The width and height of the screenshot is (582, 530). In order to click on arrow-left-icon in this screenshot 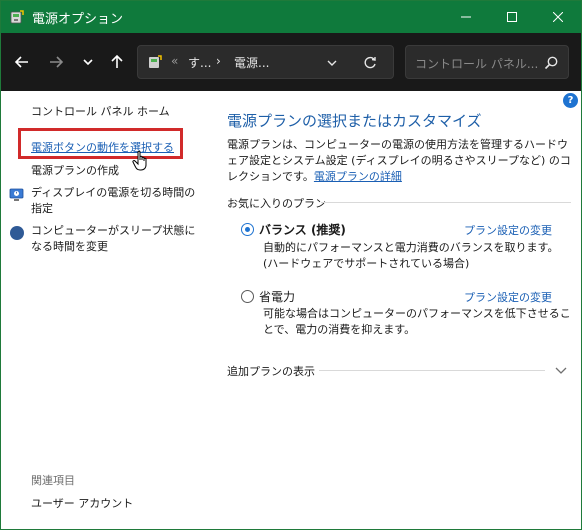, I will do `click(21, 62)`.